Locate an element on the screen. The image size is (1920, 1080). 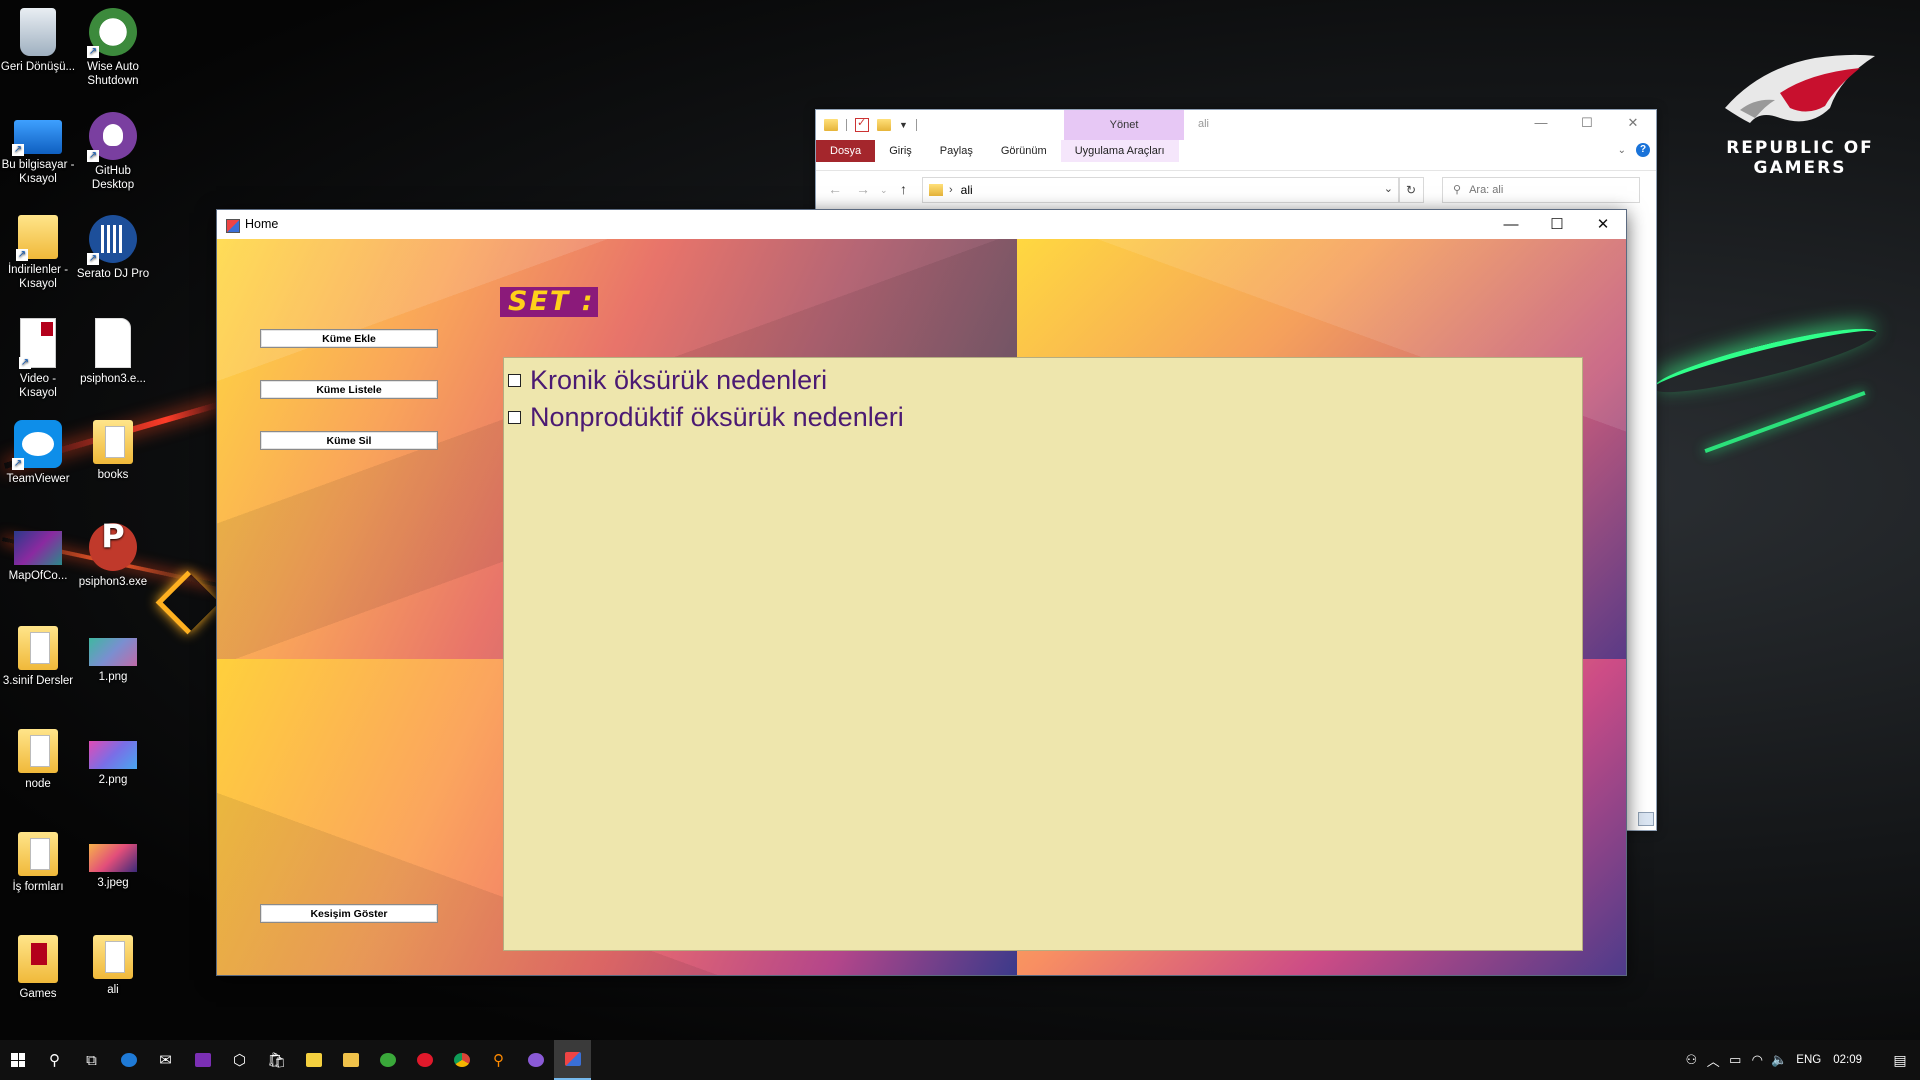
set-item-label: Nonprodüktif öksürük nedenleri is located at coordinates (717, 417).